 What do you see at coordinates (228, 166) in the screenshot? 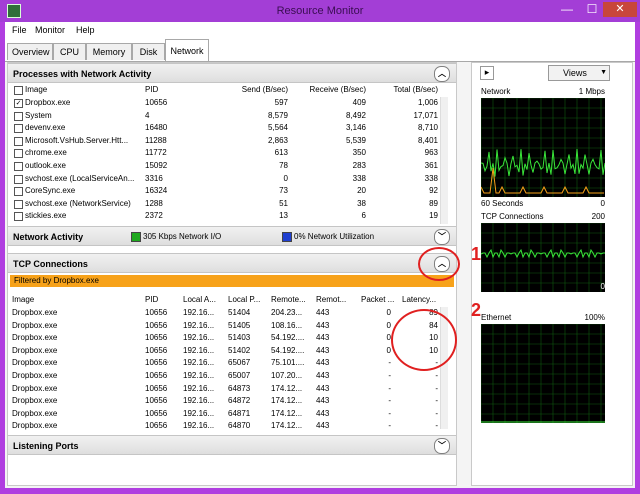
I see `table-row: outlook.exe 15092 78 283 361` at bounding box center [228, 166].